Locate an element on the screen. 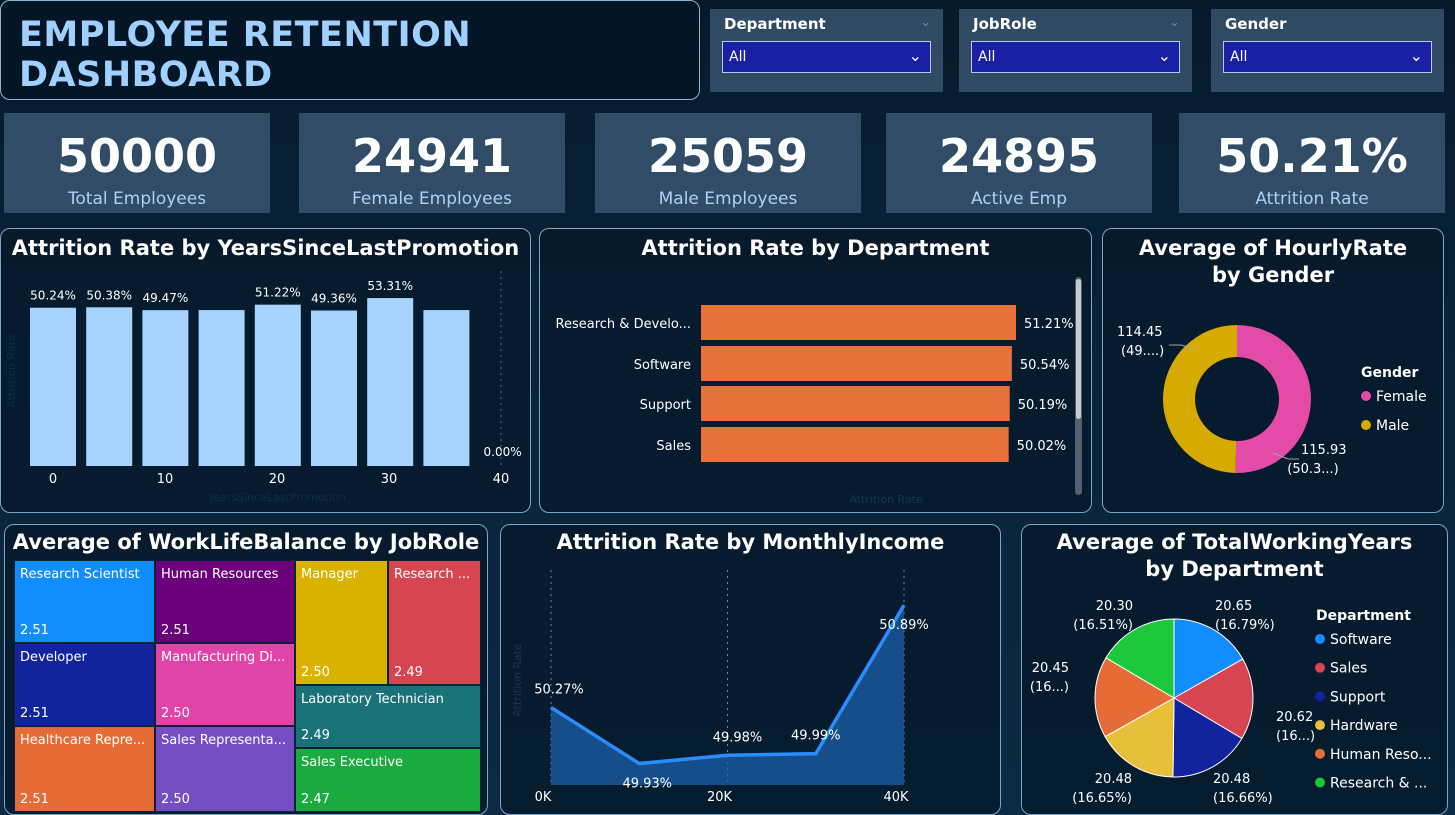 The height and width of the screenshot is (815, 1455). pct-label: (16.66%) is located at coordinates (1243, 798).